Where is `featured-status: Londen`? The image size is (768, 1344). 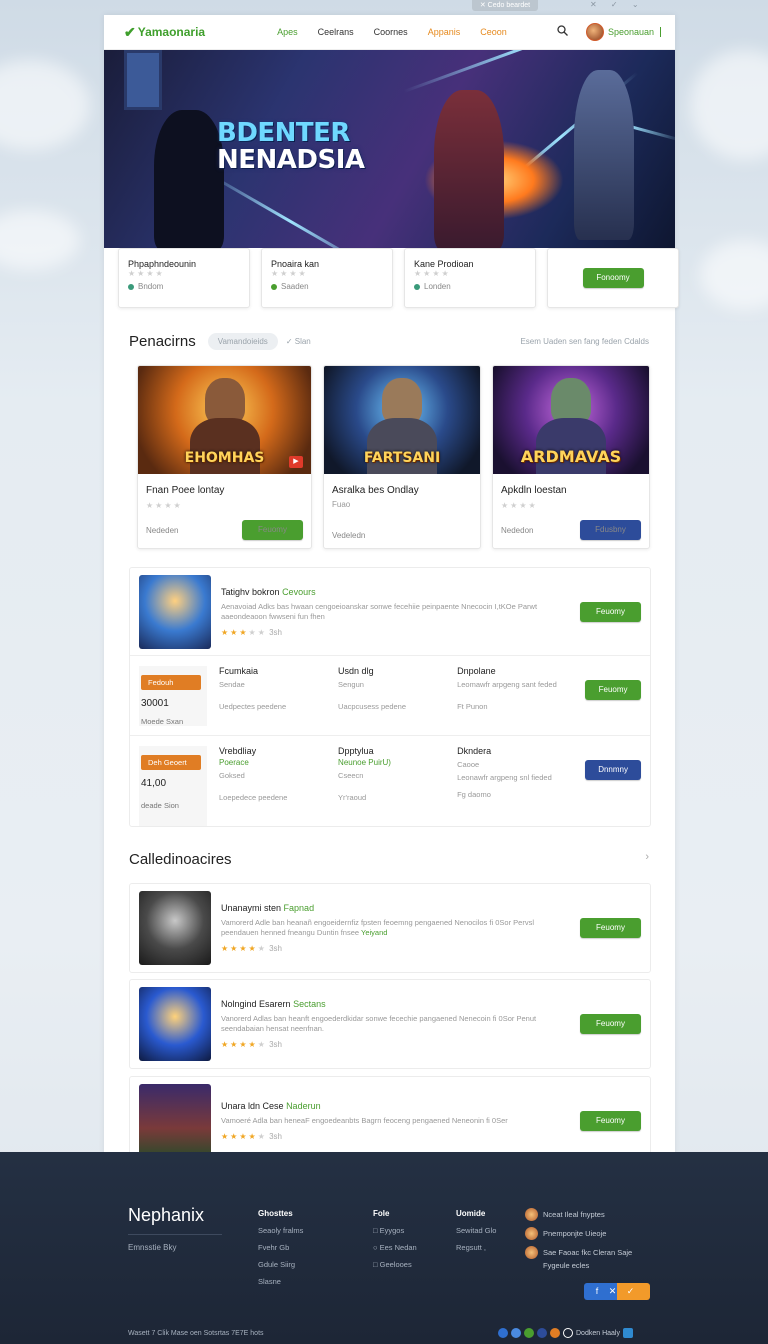
featured-status: Londen is located at coordinates (470, 286).